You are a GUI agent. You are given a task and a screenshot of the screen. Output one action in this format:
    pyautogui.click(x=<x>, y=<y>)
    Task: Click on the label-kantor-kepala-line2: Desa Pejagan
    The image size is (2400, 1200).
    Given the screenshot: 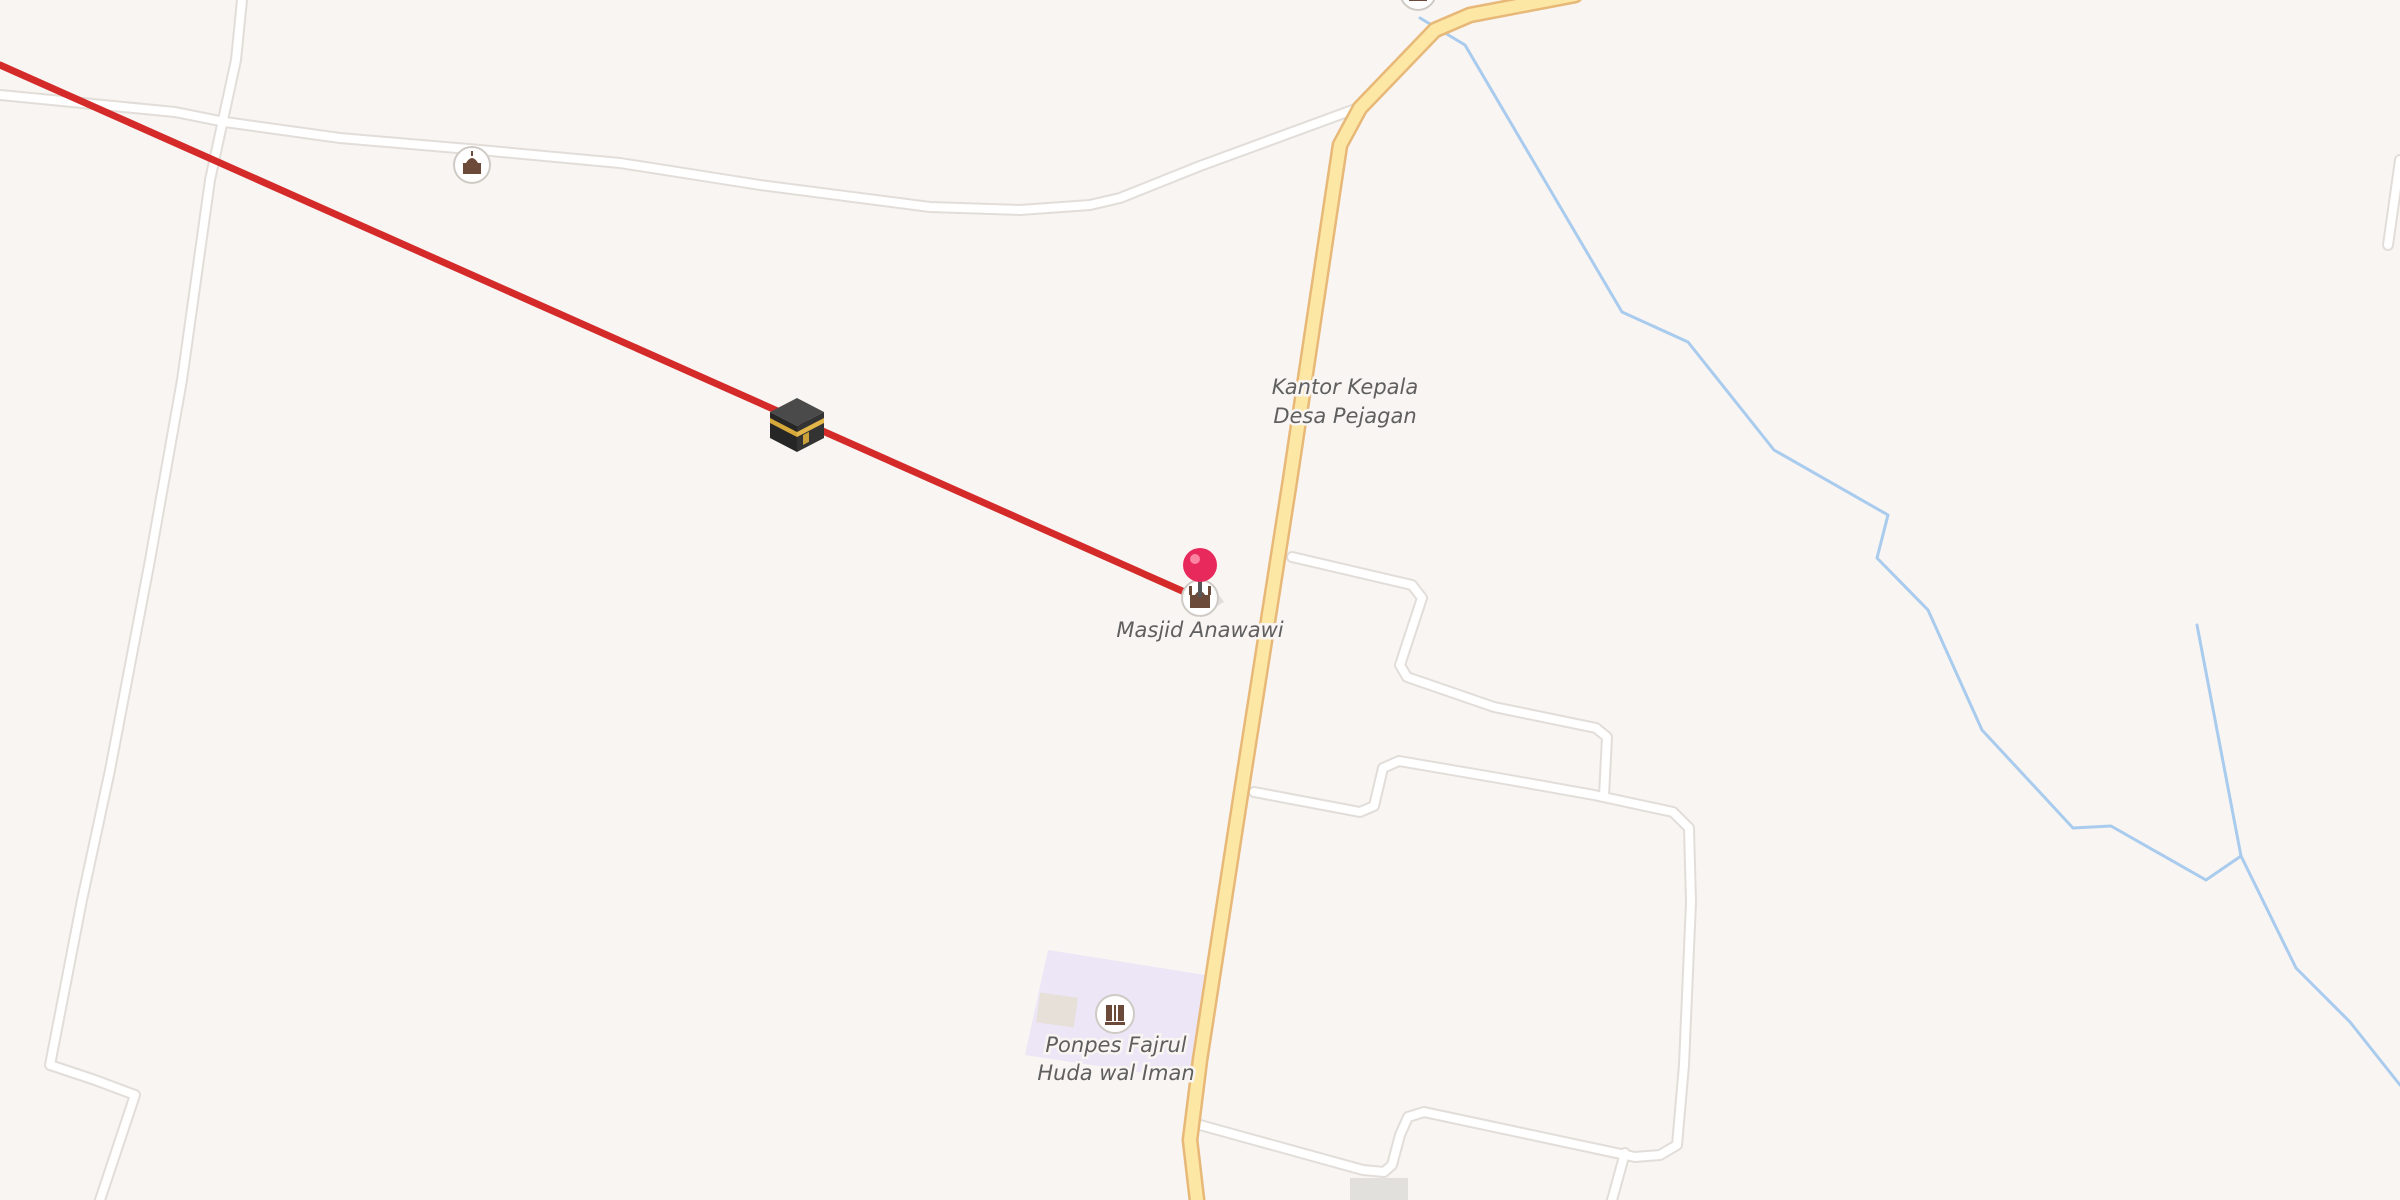 What is the action you would take?
    pyautogui.click(x=1344, y=416)
    